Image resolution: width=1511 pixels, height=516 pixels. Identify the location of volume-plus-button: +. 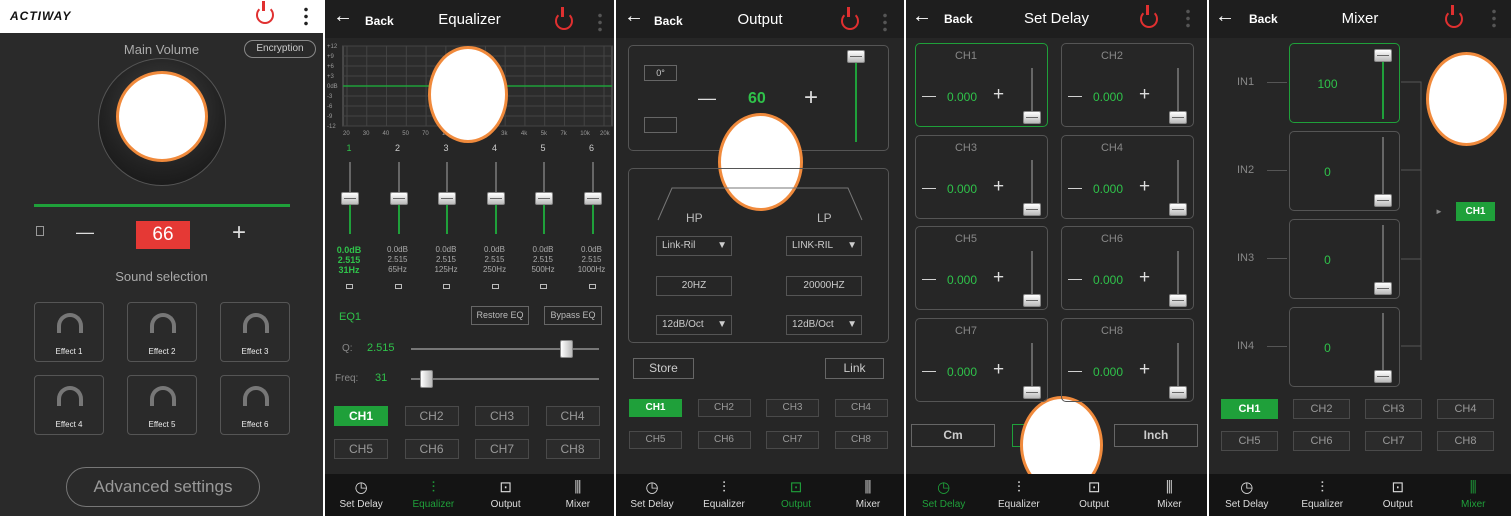
(239, 233).